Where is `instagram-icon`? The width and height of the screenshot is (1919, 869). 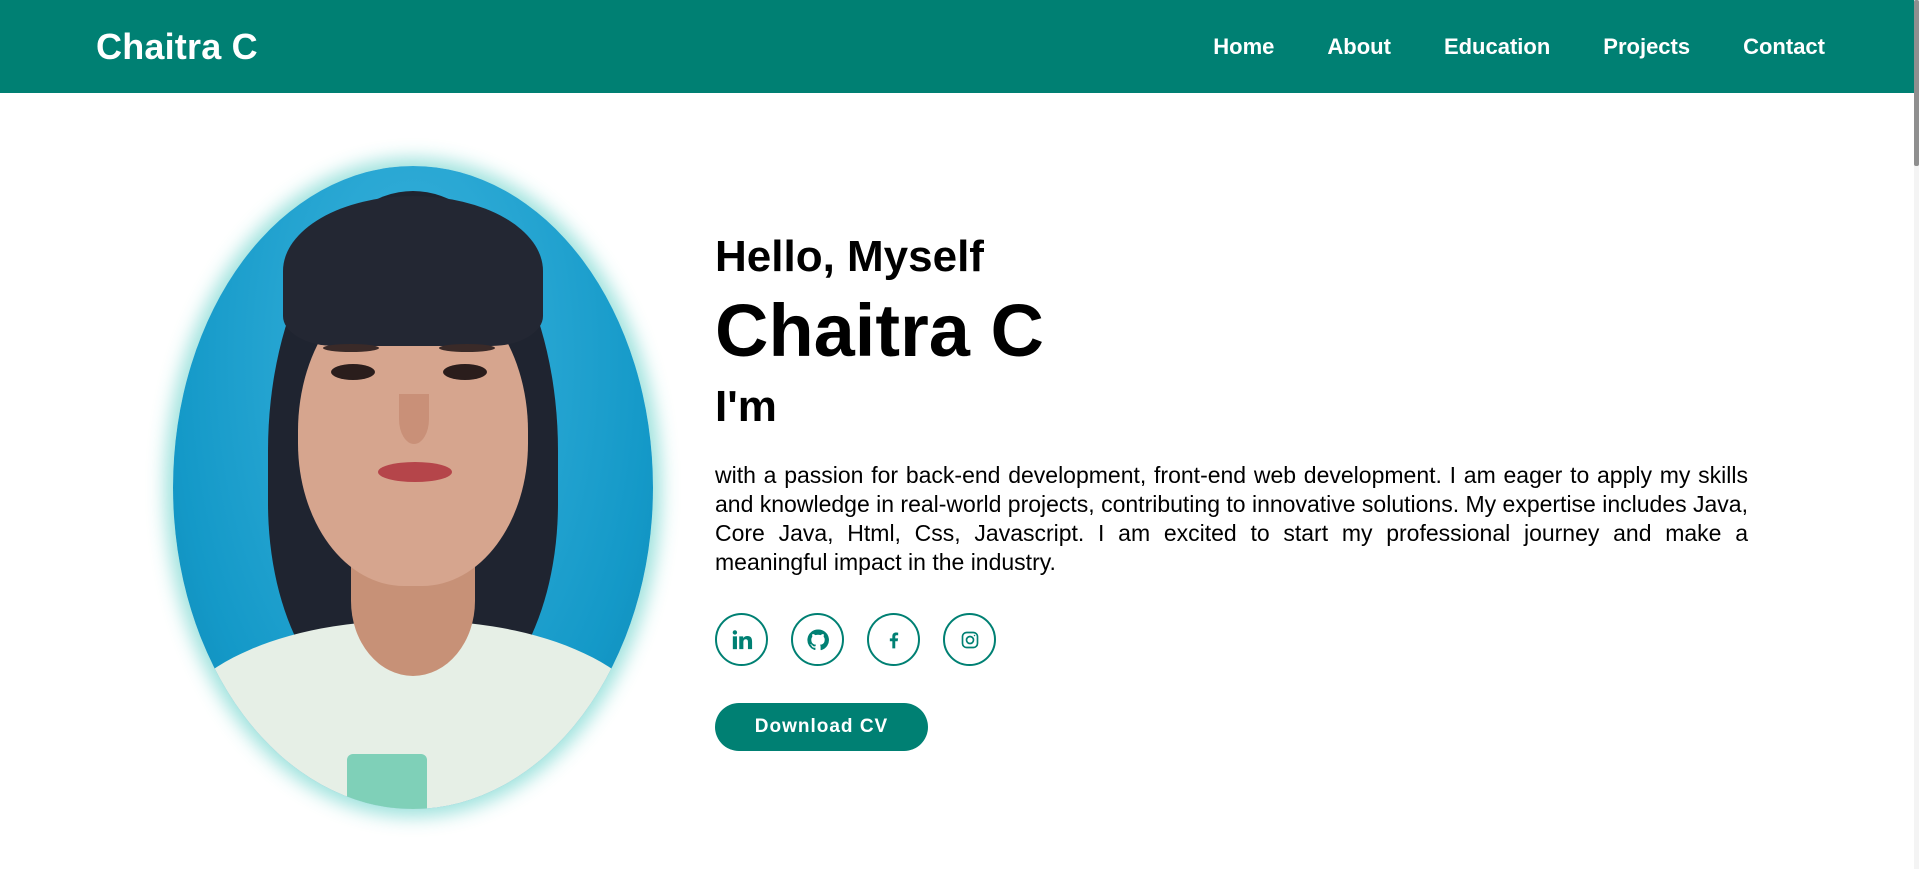 instagram-icon is located at coordinates (970, 640).